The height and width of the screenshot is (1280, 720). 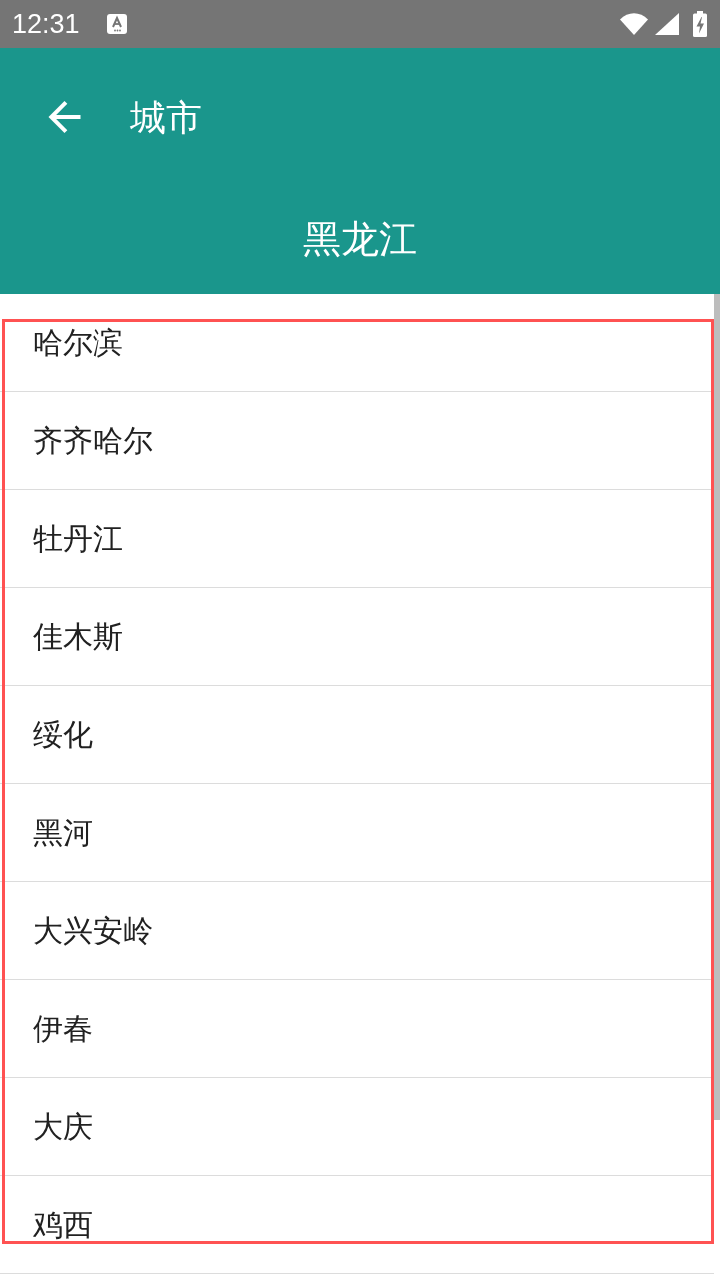 I want to click on province-title: 黑龙江, so click(x=360, y=240).